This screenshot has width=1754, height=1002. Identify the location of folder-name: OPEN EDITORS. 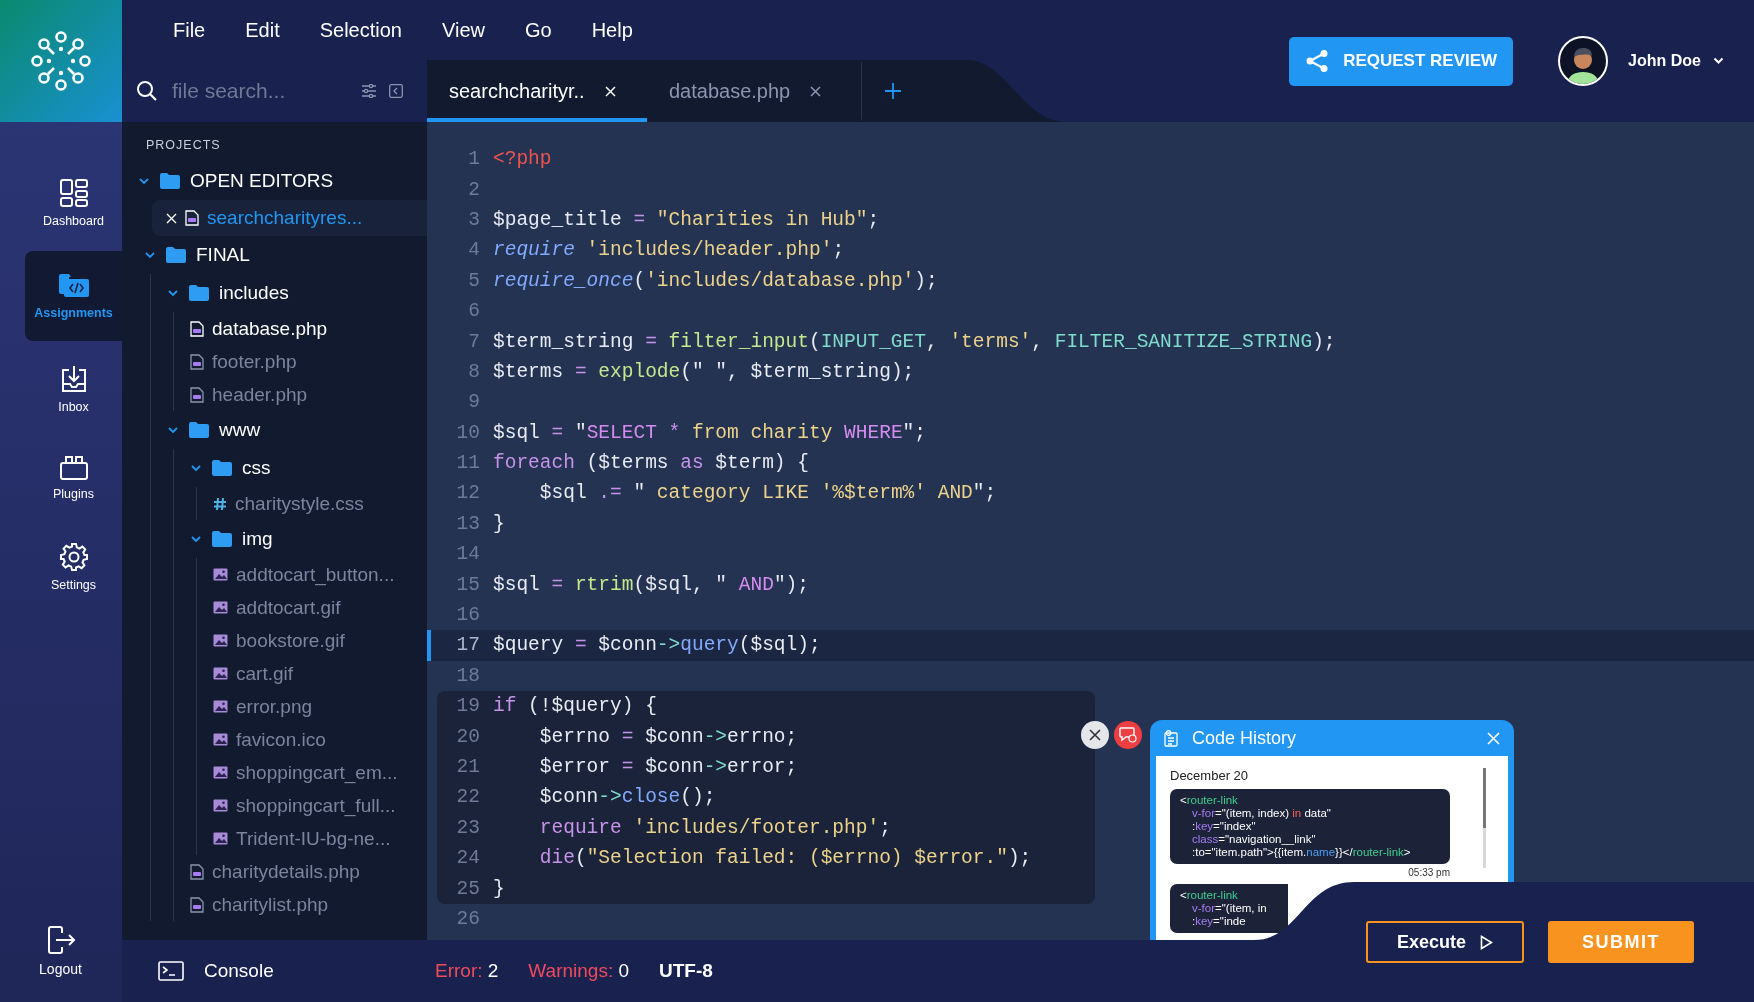
(262, 181).